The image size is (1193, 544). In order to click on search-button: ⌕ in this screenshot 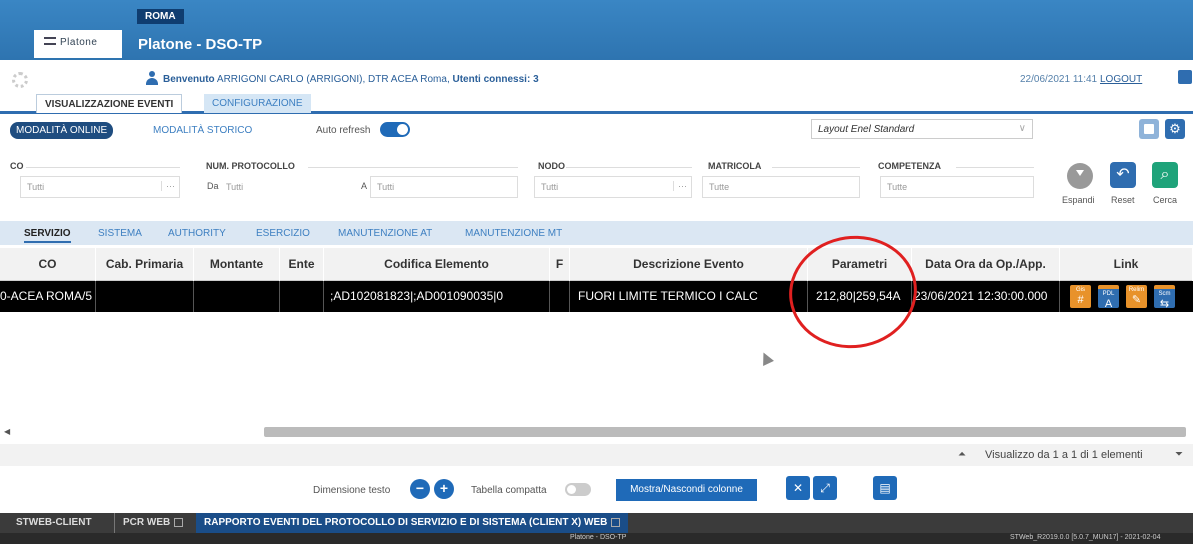, I will do `click(1165, 175)`.